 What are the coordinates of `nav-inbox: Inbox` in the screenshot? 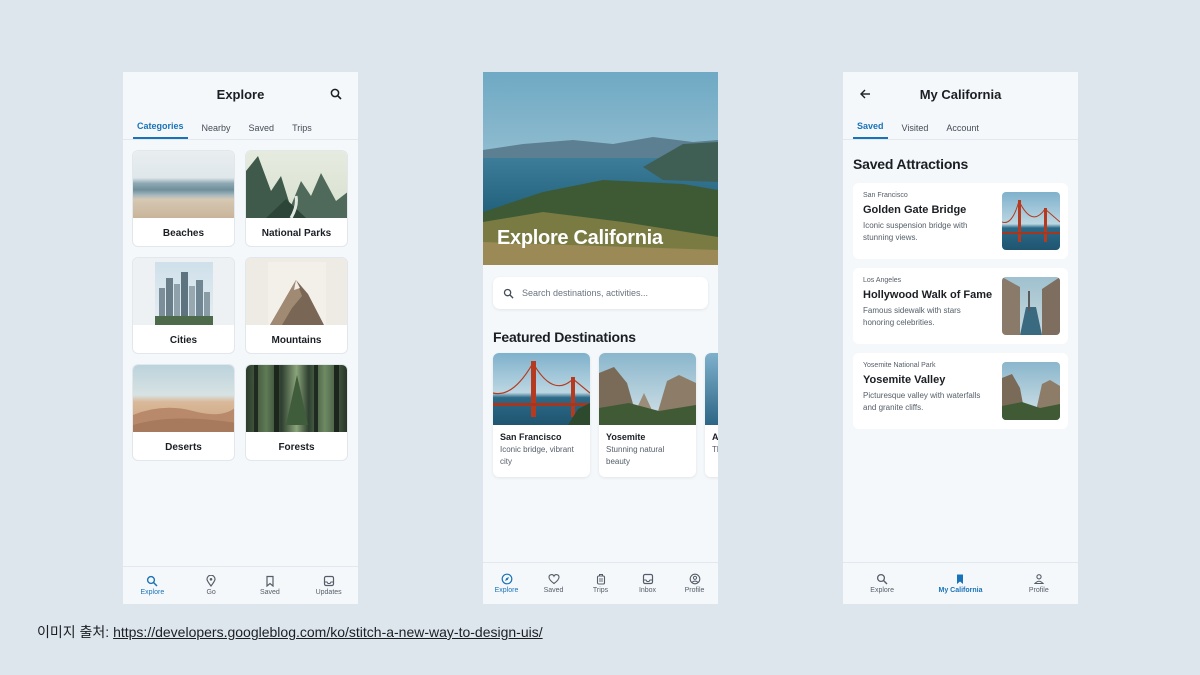 It's located at (647, 583).